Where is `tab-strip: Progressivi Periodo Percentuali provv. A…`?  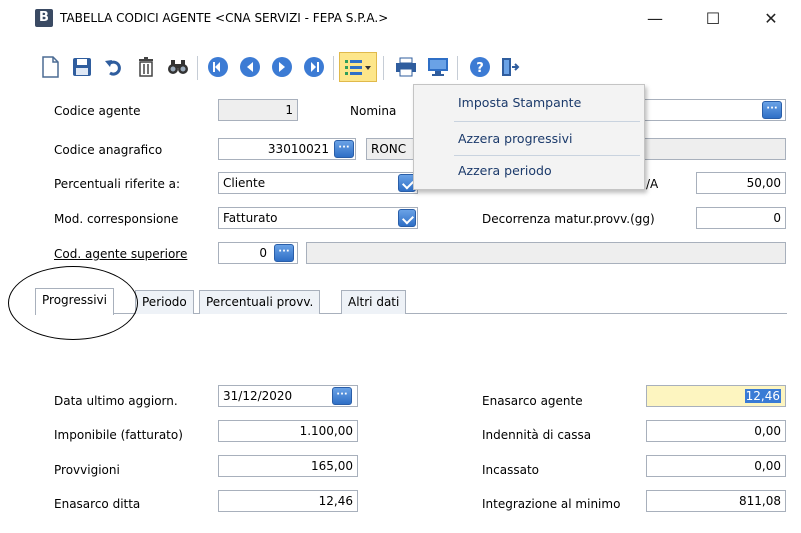
tab-strip: Progressivi Periodo Percentuali provv. A… is located at coordinates (411, 301).